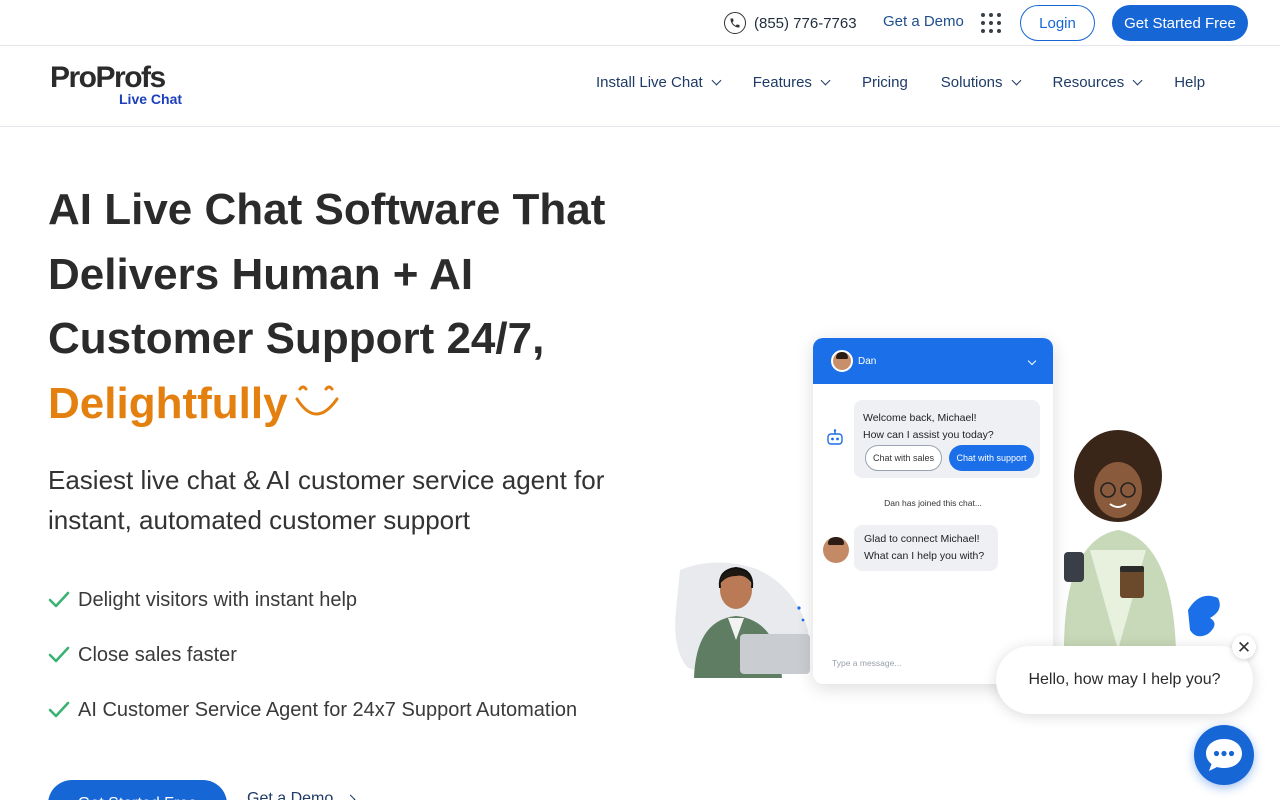 This screenshot has width=1280, height=800. What do you see at coordinates (290, 795) in the screenshot?
I see `hero-demo-label: Get a Demo` at bounding box center [290, 795].